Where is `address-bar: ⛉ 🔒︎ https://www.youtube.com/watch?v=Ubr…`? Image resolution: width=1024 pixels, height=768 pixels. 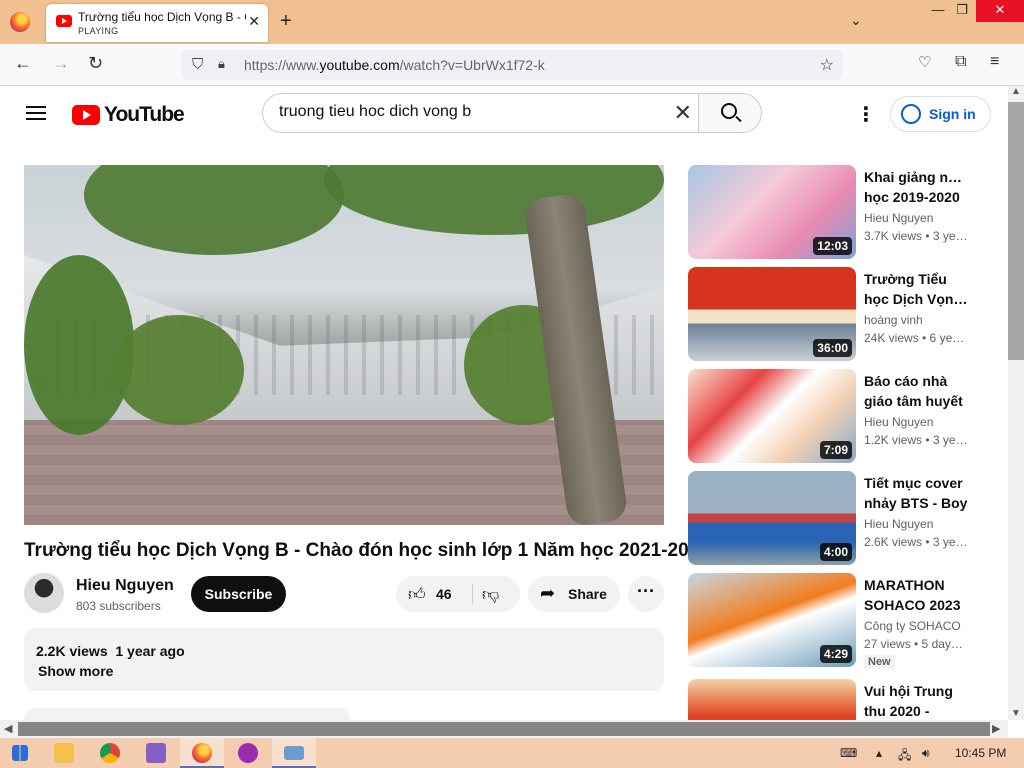
address-bar: ⛉ 🔒︎ https://www.youtube.com/watch?v=Ubr… is located at coordinates (512, 65).